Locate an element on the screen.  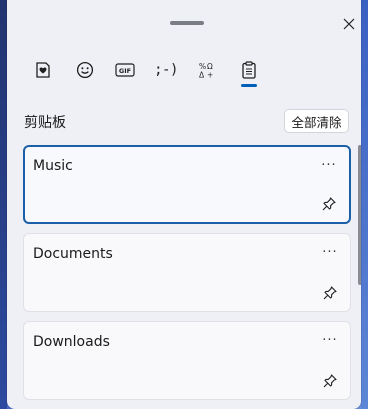
tab-emoji is located at coordinates (85, 70).